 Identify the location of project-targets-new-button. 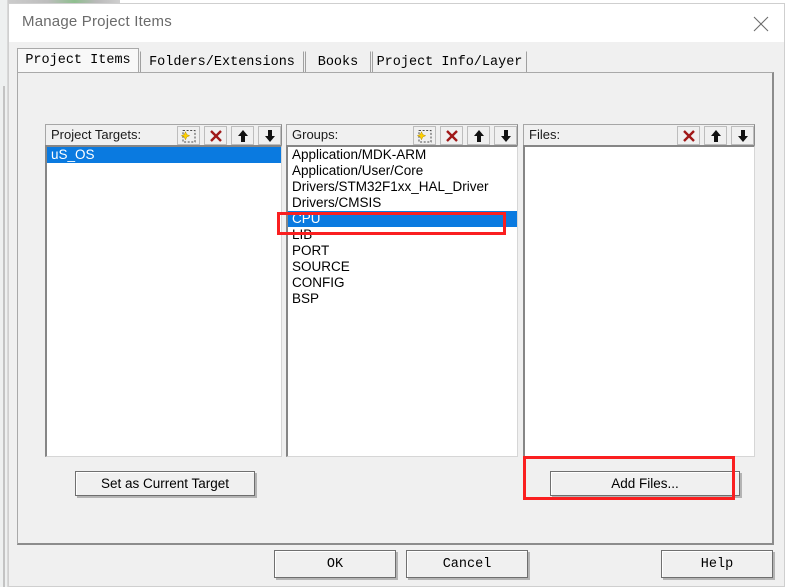
(188, 135).